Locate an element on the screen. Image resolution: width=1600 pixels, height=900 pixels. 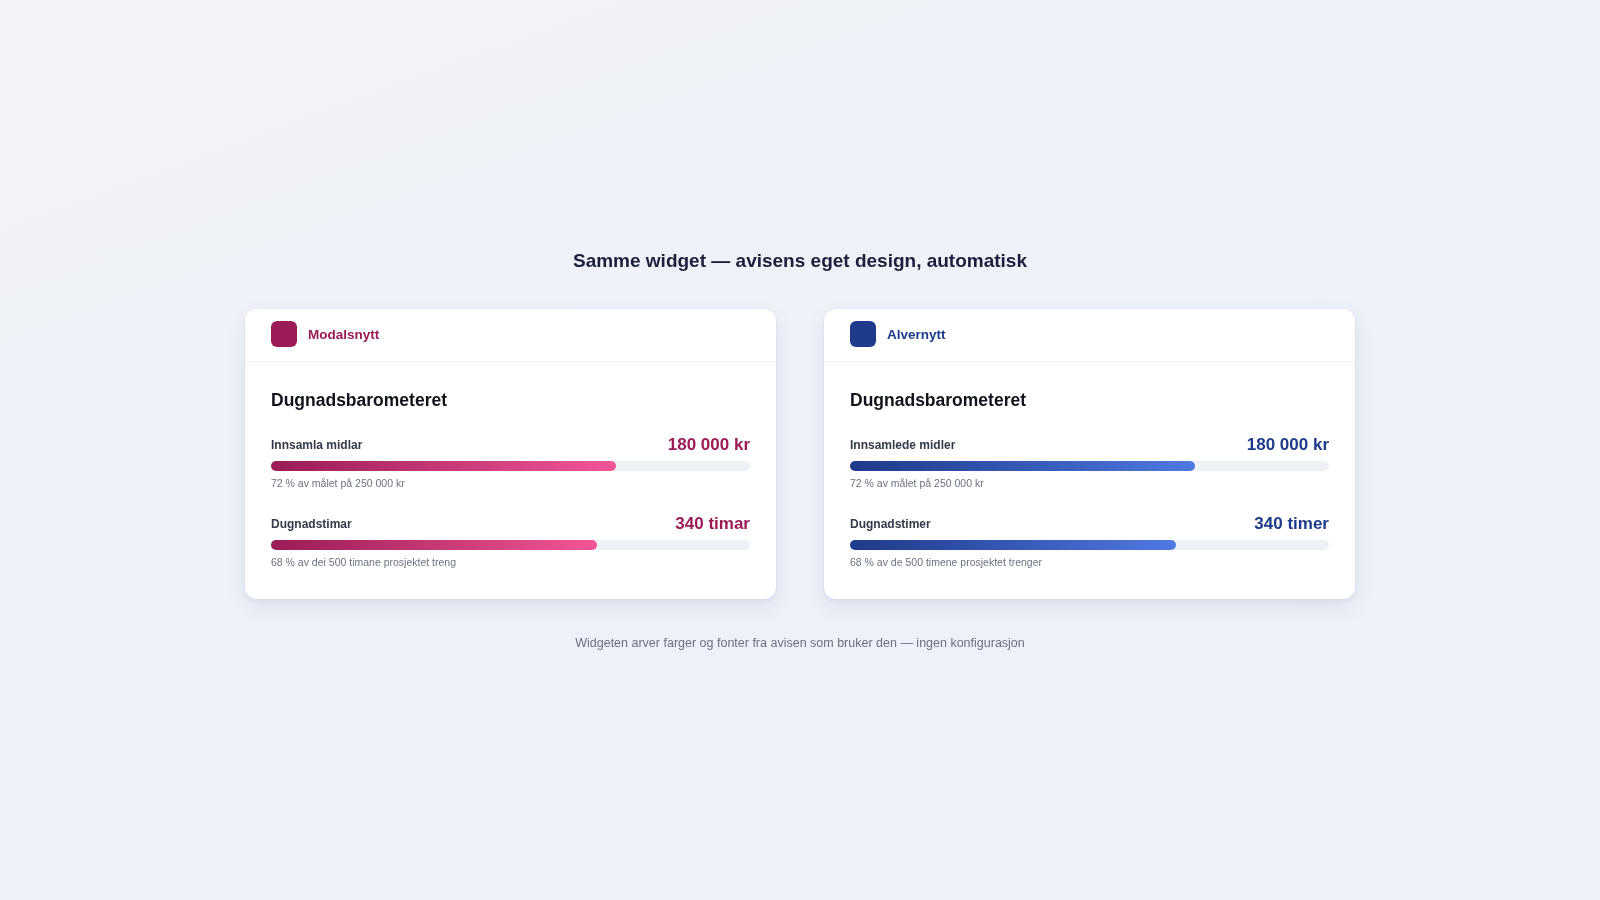
metric-label: Dugnadstimar is located at coordinates (311, 524).